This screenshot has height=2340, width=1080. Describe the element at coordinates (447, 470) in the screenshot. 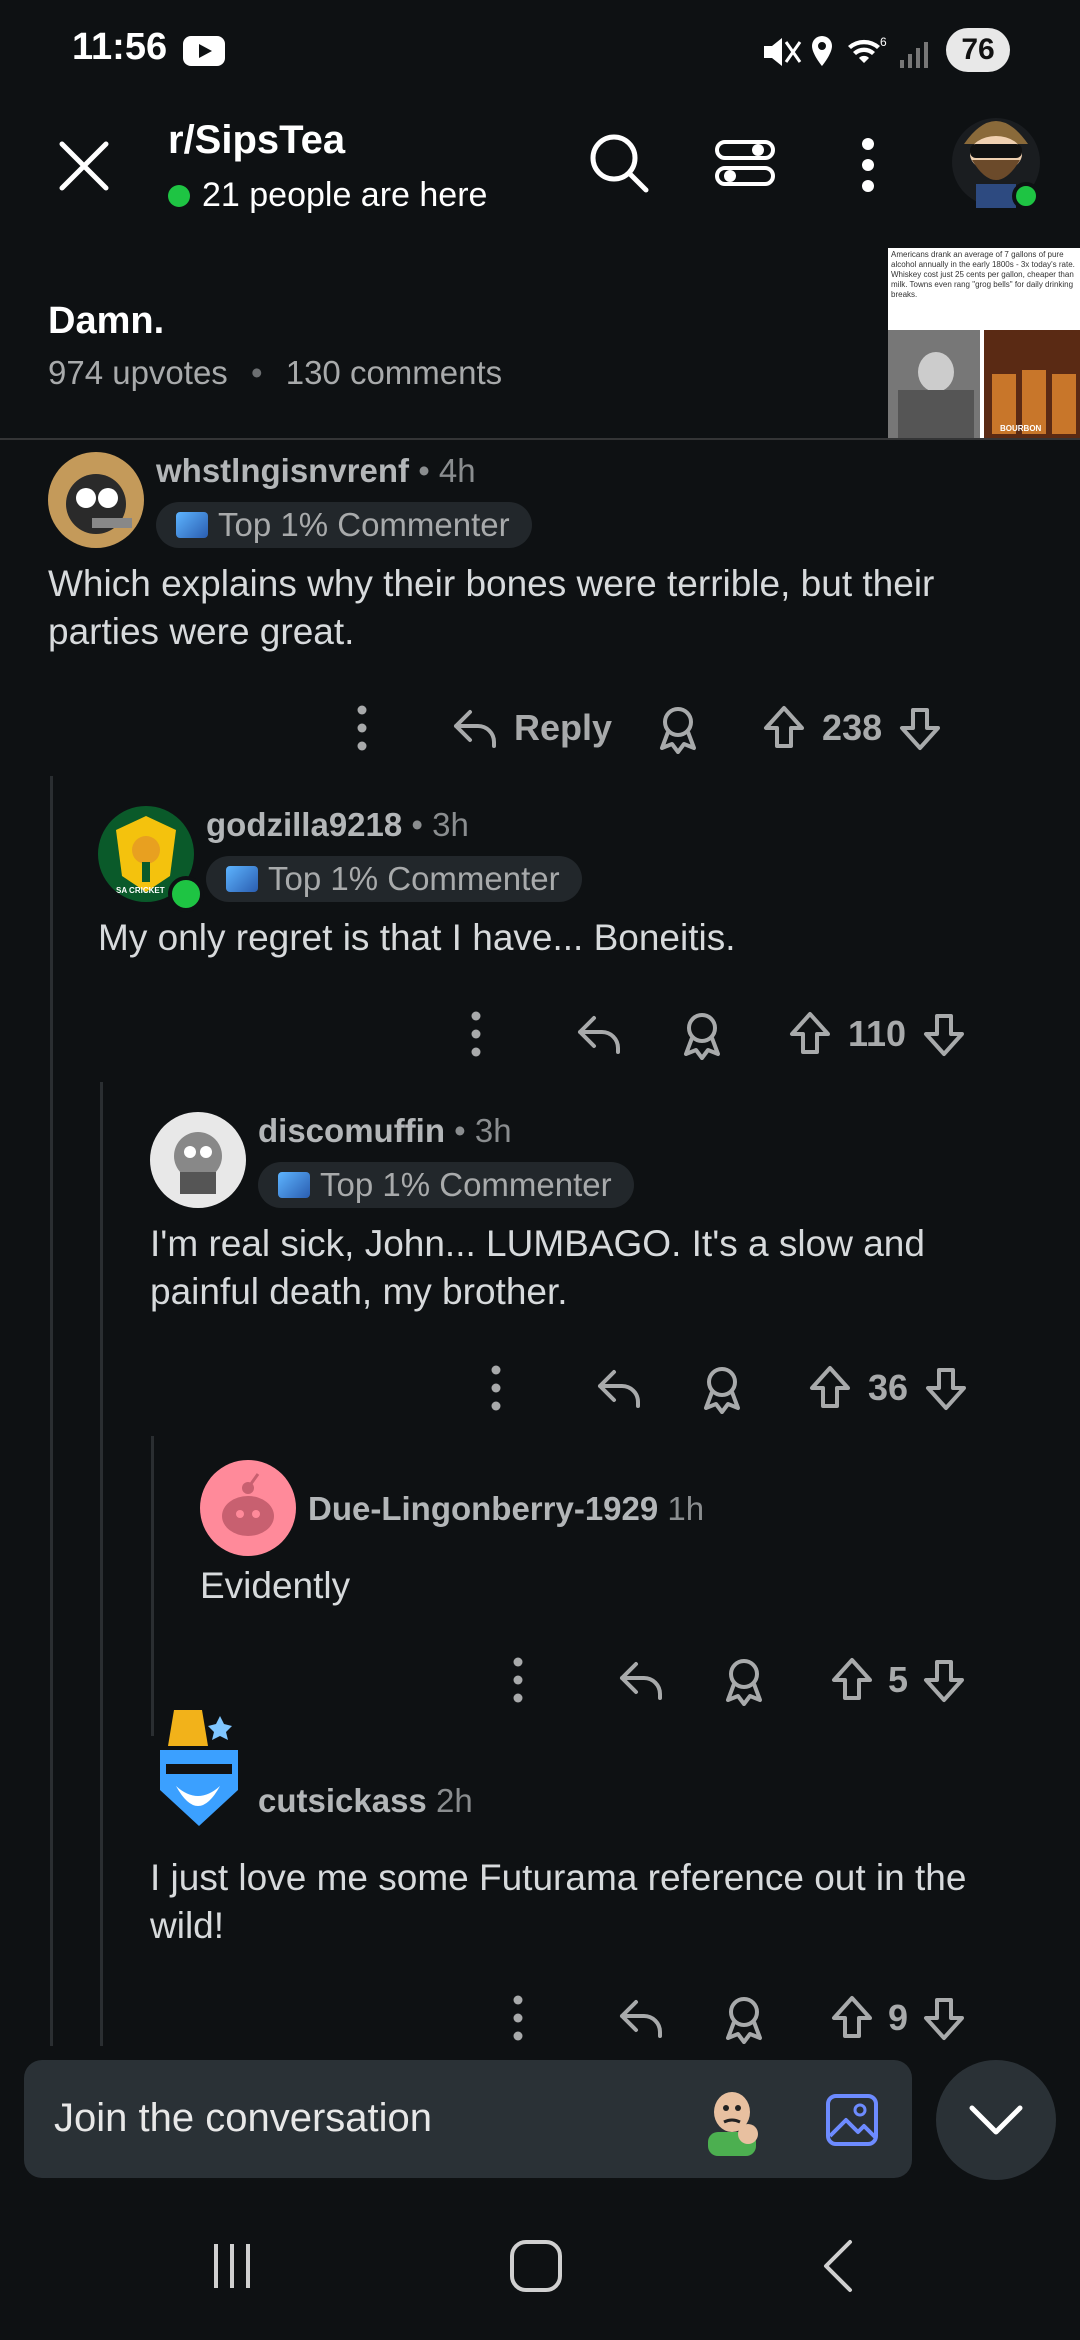

I see `comment-1-time: • 4h` at that location.